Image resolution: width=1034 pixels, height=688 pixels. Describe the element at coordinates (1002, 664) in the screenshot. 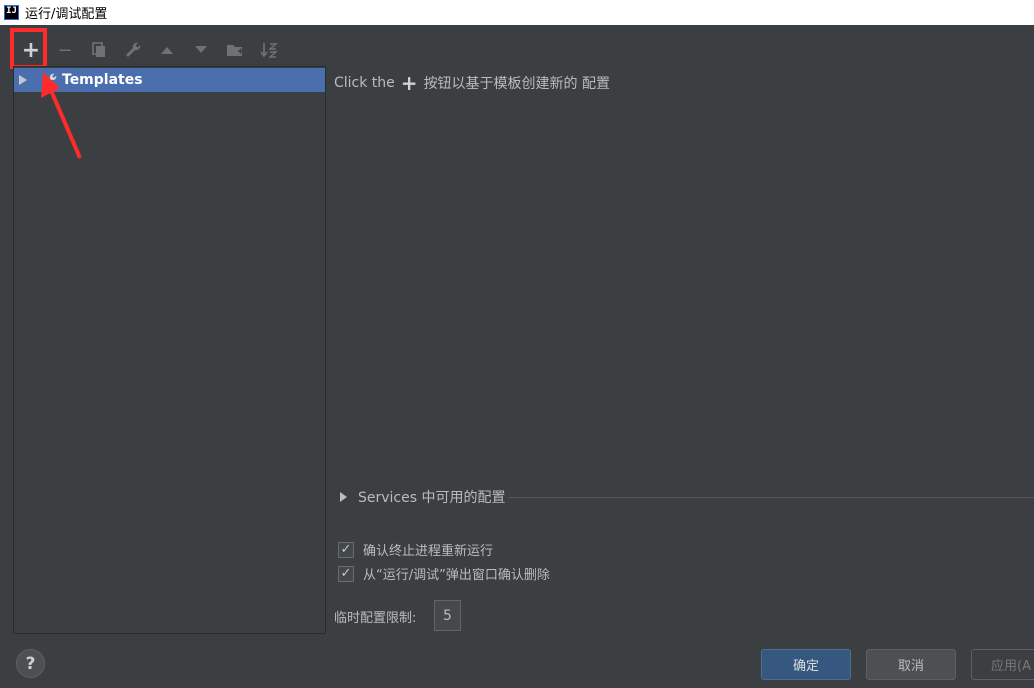

I see `apply-button: 应用(A` at that location.